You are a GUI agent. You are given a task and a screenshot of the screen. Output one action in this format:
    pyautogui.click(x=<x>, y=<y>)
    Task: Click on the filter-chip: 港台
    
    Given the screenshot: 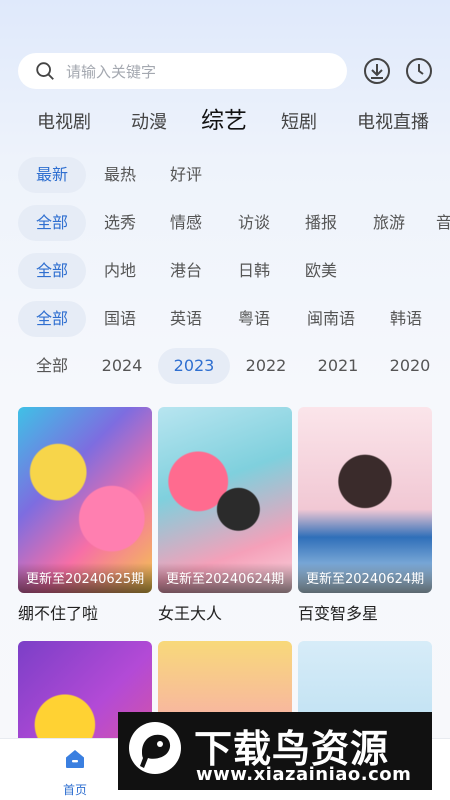 What is the action you would take?
    pyautogui.click(x=186, y=271)
    